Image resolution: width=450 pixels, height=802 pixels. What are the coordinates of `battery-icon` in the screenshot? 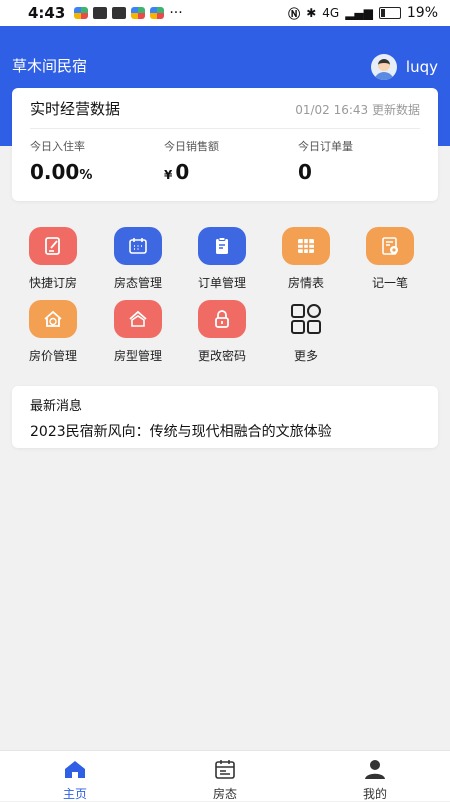 It's located at (389, 13).